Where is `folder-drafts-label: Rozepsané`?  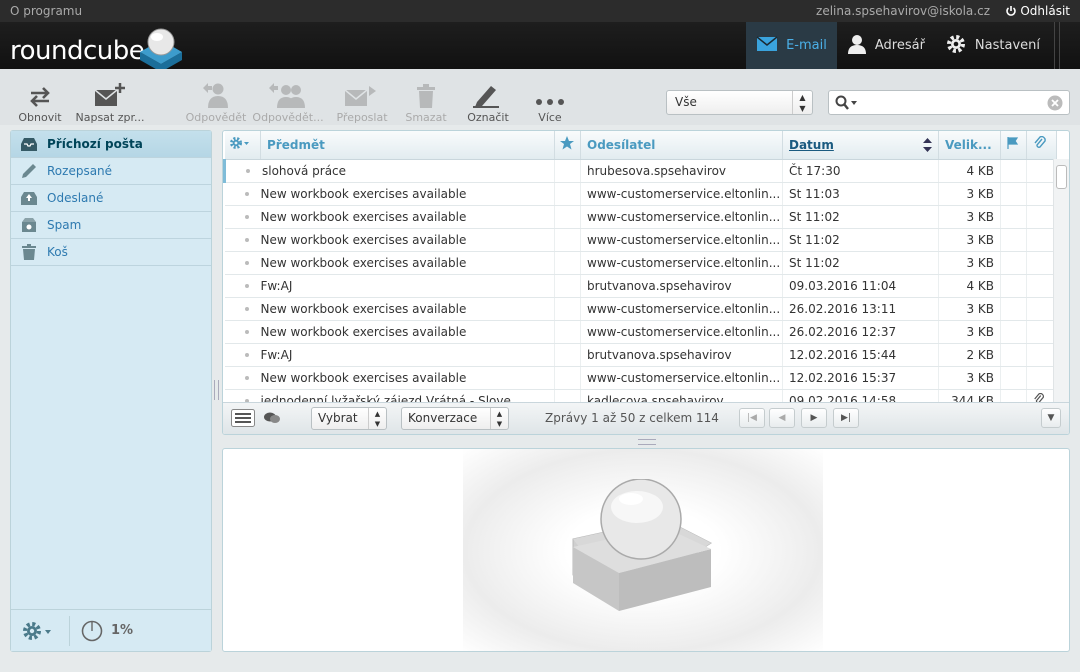 folder-drafts-label: Rozepsané is located at coordinates (80, 171).